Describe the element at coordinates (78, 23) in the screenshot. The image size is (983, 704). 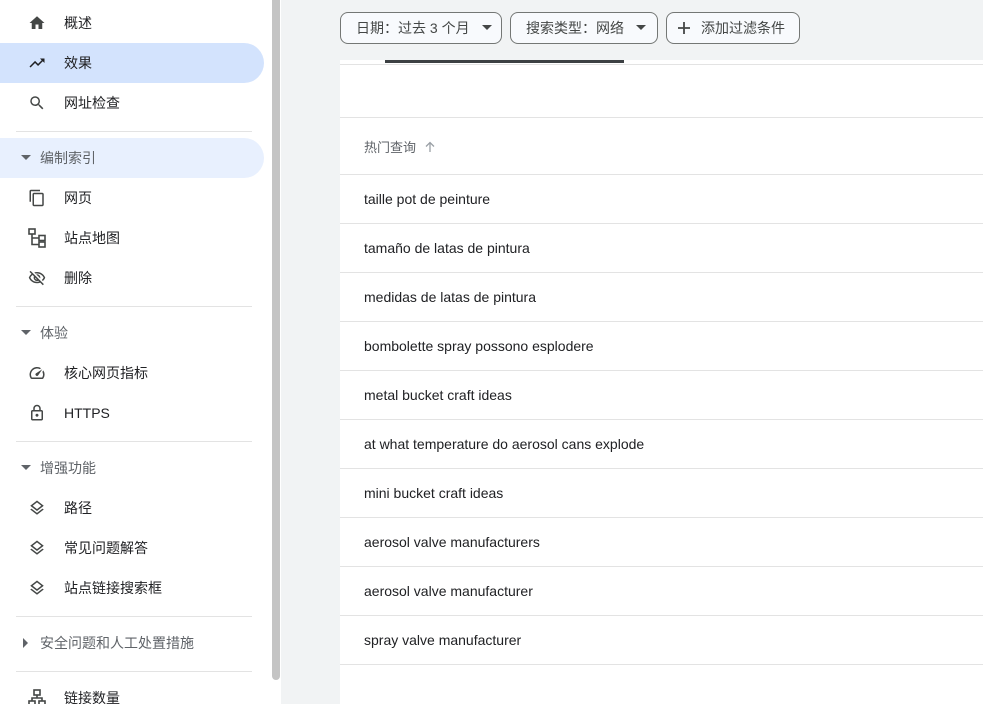
I see `sidebar-item-label: 概述` at that location.